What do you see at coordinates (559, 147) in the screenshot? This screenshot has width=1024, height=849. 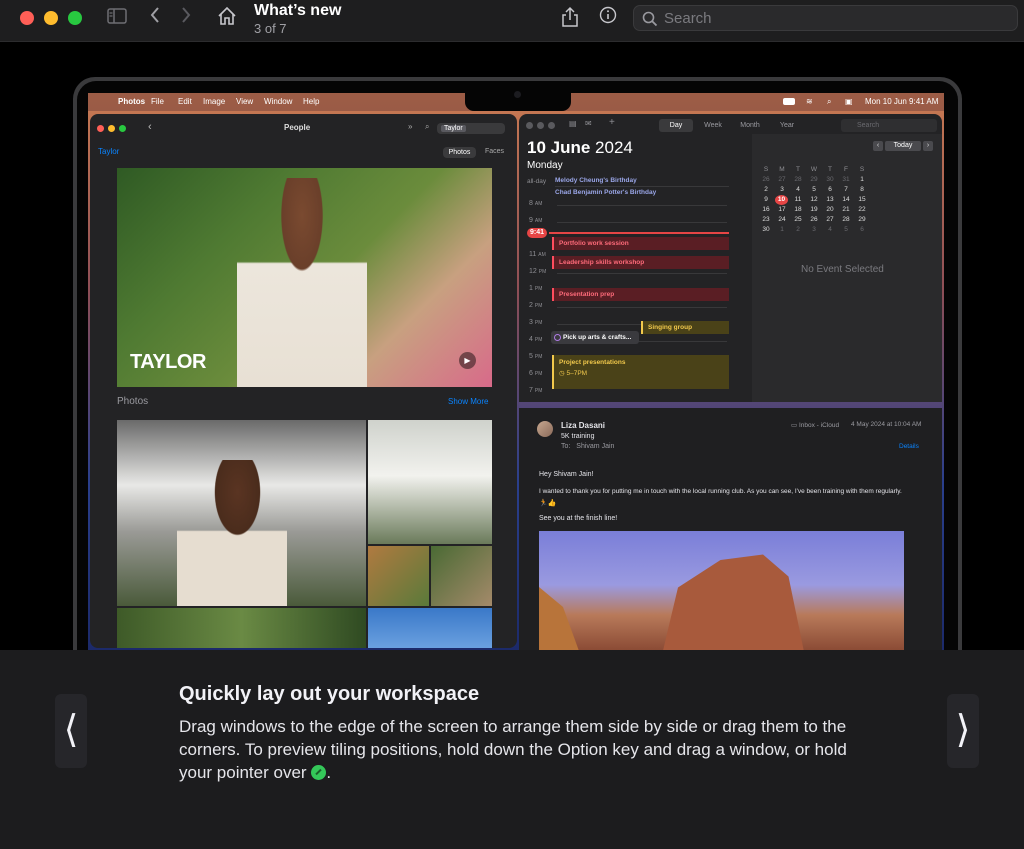 I see `calendar-date-day: 10 June` at bounding box center [559, 147].